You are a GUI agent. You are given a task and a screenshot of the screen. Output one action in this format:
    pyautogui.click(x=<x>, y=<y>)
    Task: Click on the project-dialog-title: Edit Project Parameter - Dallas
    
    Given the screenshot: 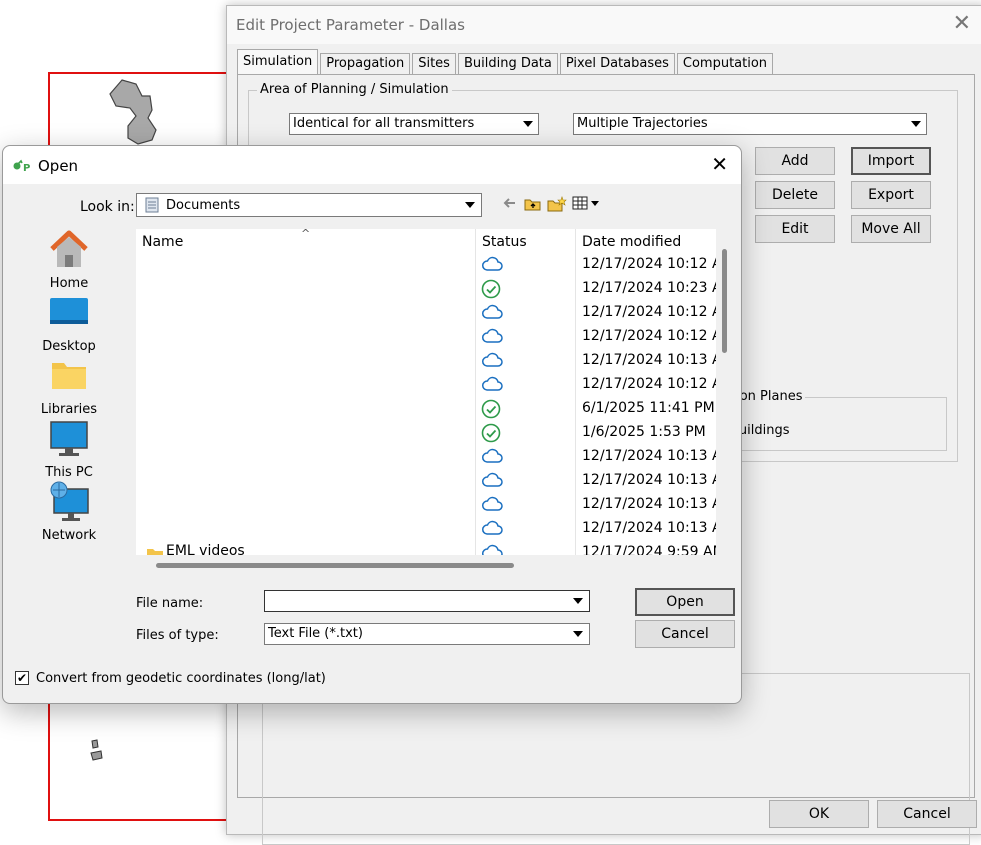 What is the action you would take?
    pyautogui.click(x=350, y=25)
    